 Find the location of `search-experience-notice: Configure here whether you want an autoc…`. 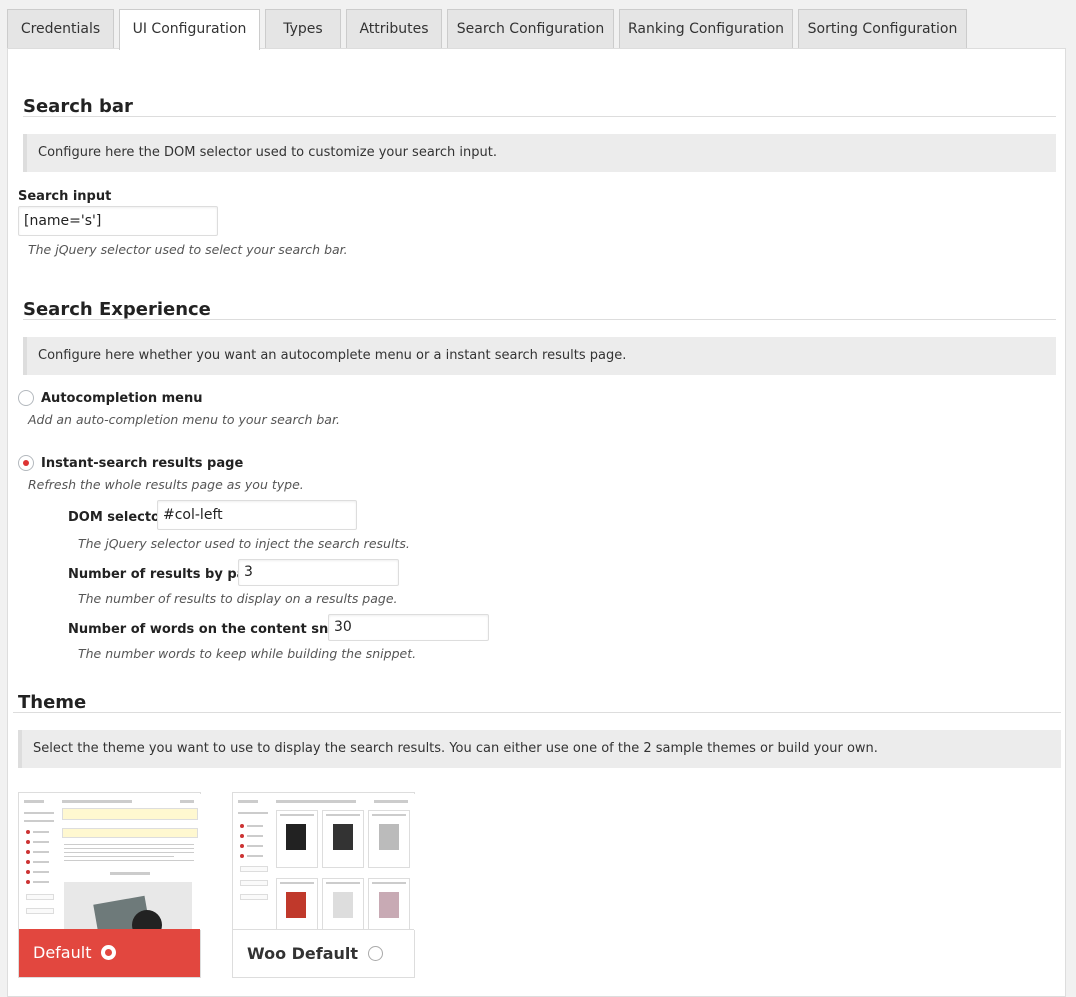

search-experience-notice: Configure here whether you want an autoc… is located at coordinates (539, 356).